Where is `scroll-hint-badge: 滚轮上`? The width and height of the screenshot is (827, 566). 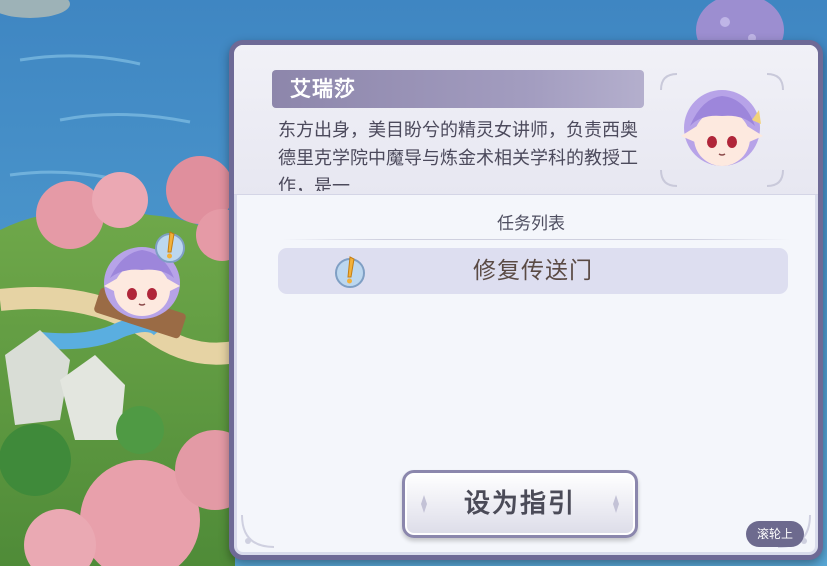 scroll-hint-badge: 滚轮上 is located at coordinates (775, 534).